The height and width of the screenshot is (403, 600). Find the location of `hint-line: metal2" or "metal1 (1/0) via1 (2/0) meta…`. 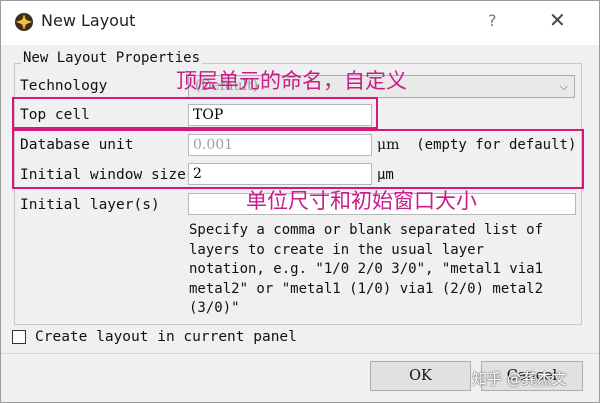

hint-line: metal2" or "metal1 (1/0) via1 (2/0) meta… is located at coordinates (366, 288).